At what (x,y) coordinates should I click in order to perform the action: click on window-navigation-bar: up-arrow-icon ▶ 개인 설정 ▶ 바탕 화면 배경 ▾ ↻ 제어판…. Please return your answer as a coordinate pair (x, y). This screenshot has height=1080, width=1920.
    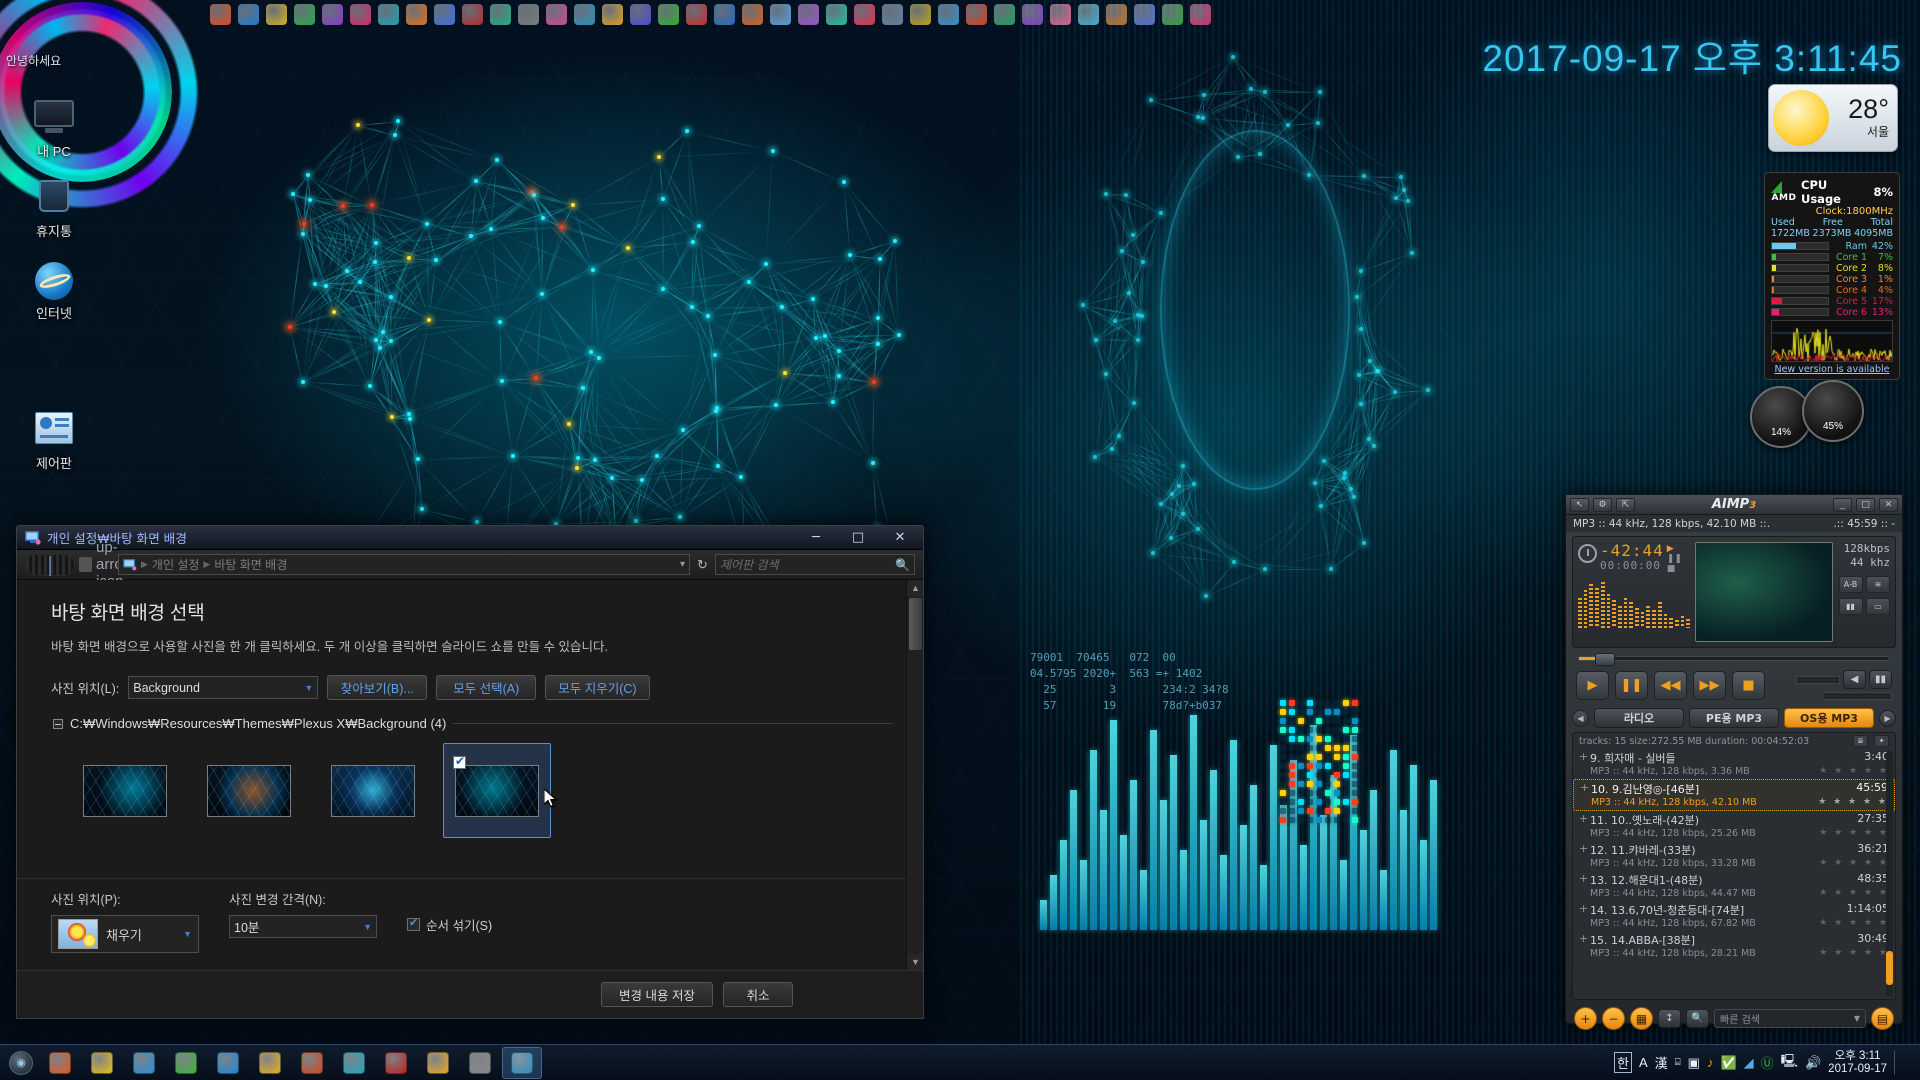
    Looking at the image, I should click on (470, 564).